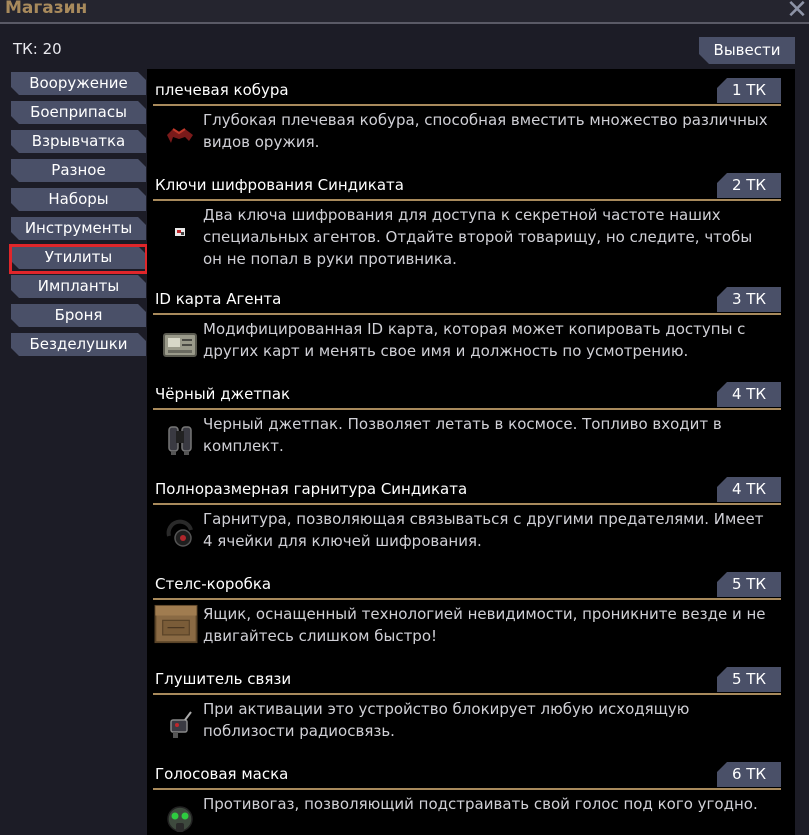  I want to click on item-name: Глушитель связи, so click(223, 679).